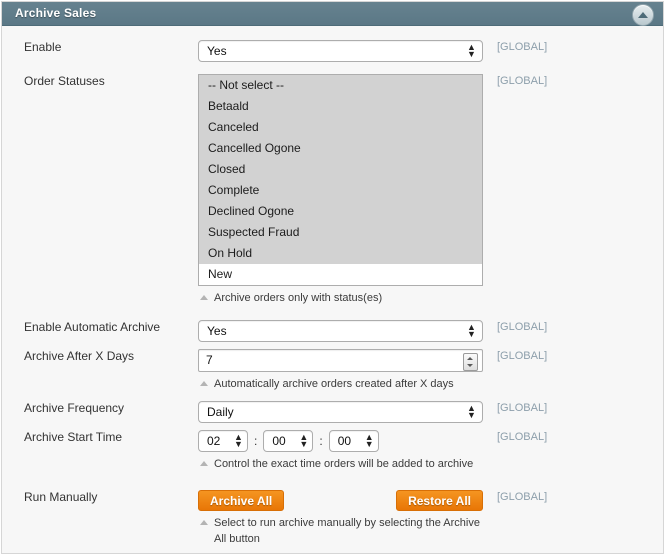  Describe the element at coordinates (470, 365) in the screenshot. I see `spinner-down-icon` at that location.